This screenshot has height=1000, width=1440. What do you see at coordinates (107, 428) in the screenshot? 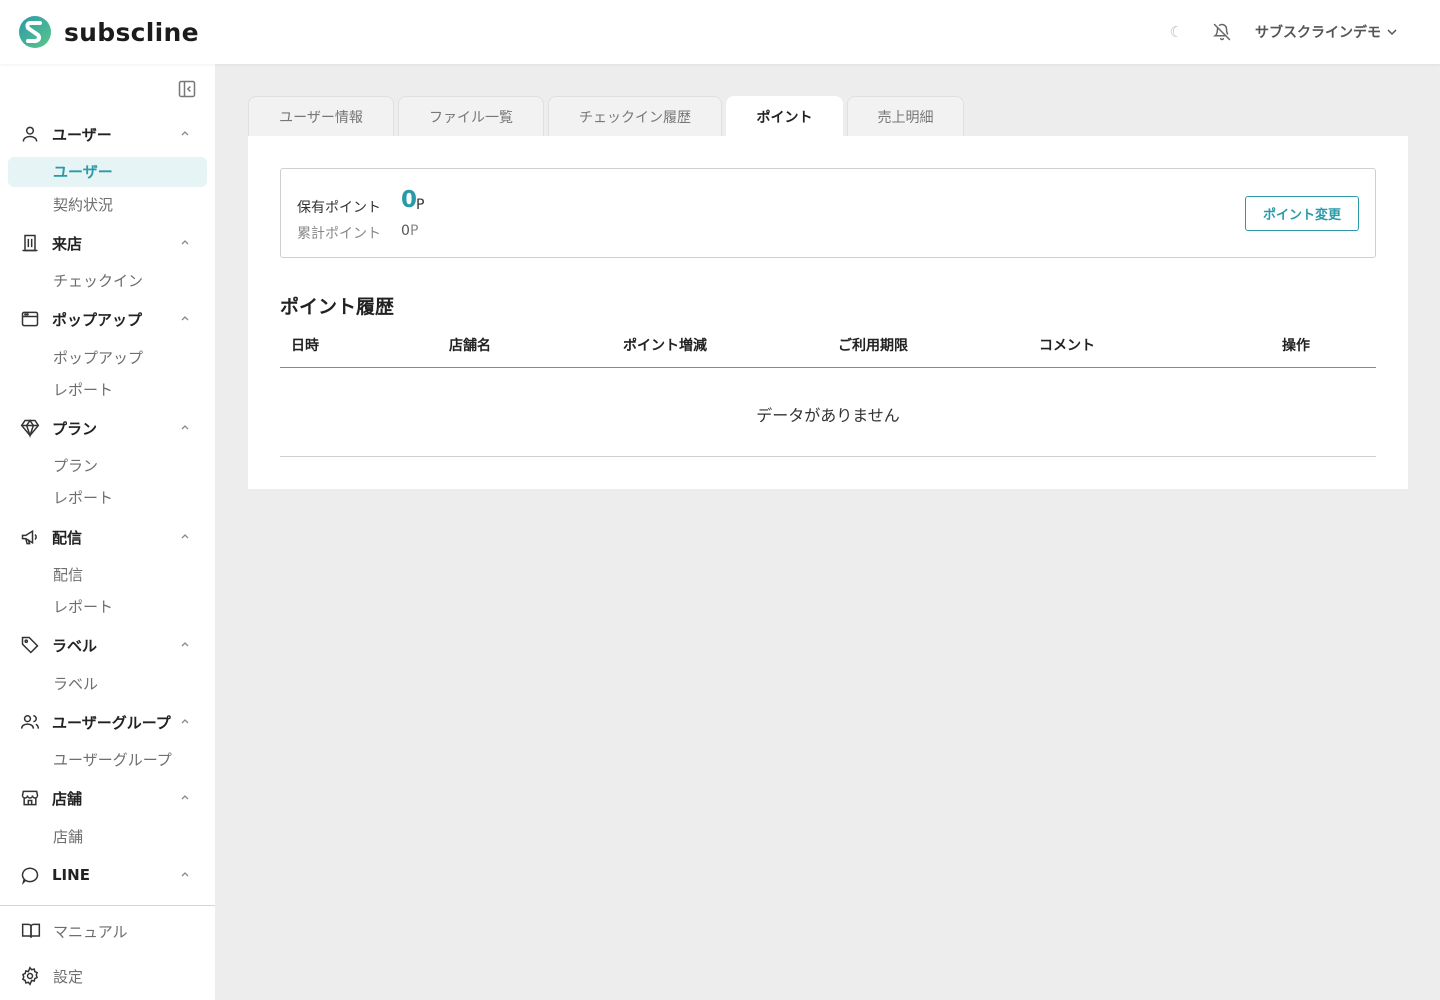
I see `sidebar-group-plans: プラン` at bounding box center [107, 428].